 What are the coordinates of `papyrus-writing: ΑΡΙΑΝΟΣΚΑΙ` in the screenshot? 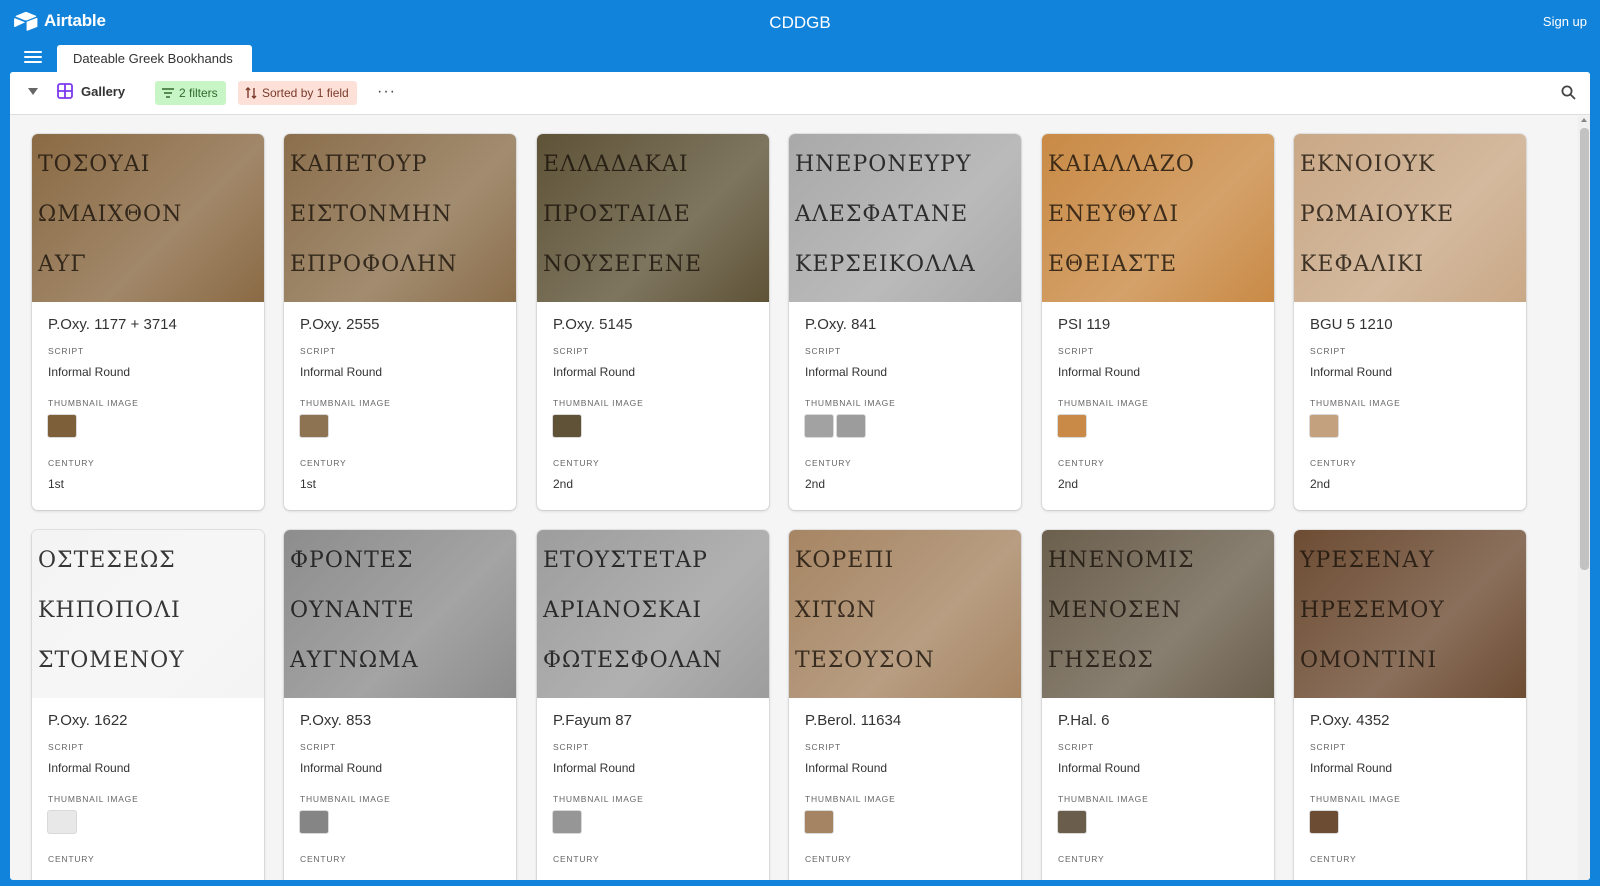 It's located at (623, 610).